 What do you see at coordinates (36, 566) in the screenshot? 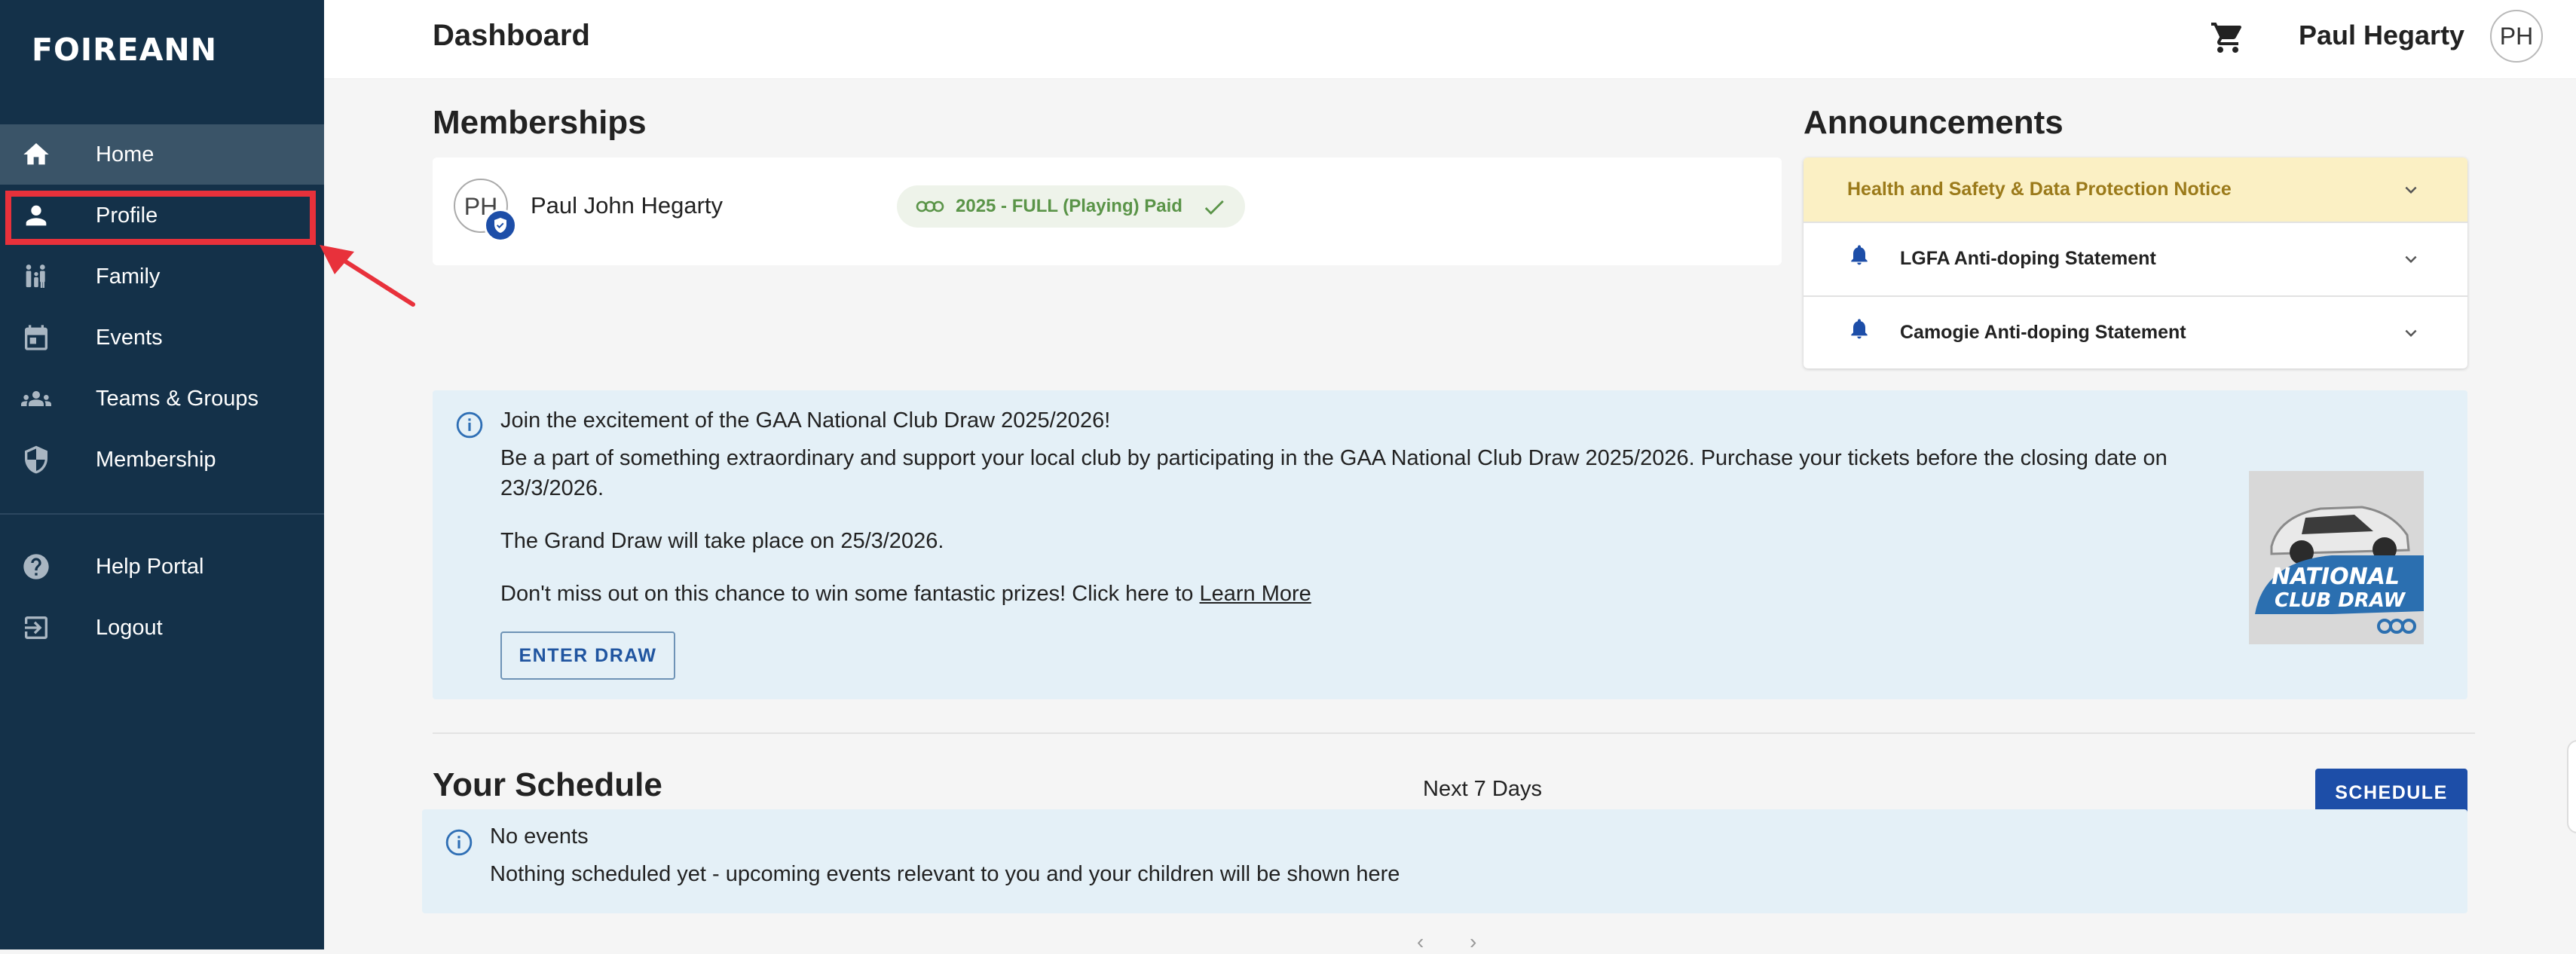
I see `help-icon` at bounding box center [36, 566].